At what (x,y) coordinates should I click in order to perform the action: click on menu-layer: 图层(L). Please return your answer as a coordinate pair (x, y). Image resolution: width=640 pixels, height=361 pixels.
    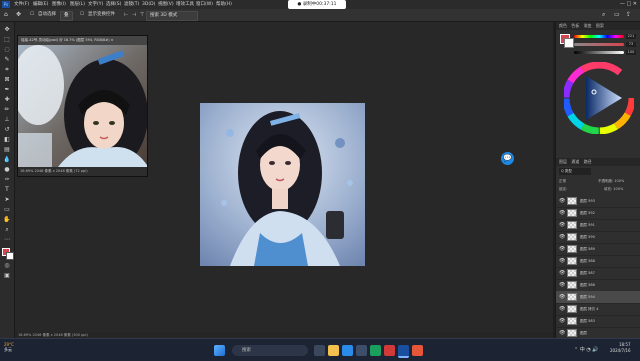
    Looking at the image, I should click on (77, 4).